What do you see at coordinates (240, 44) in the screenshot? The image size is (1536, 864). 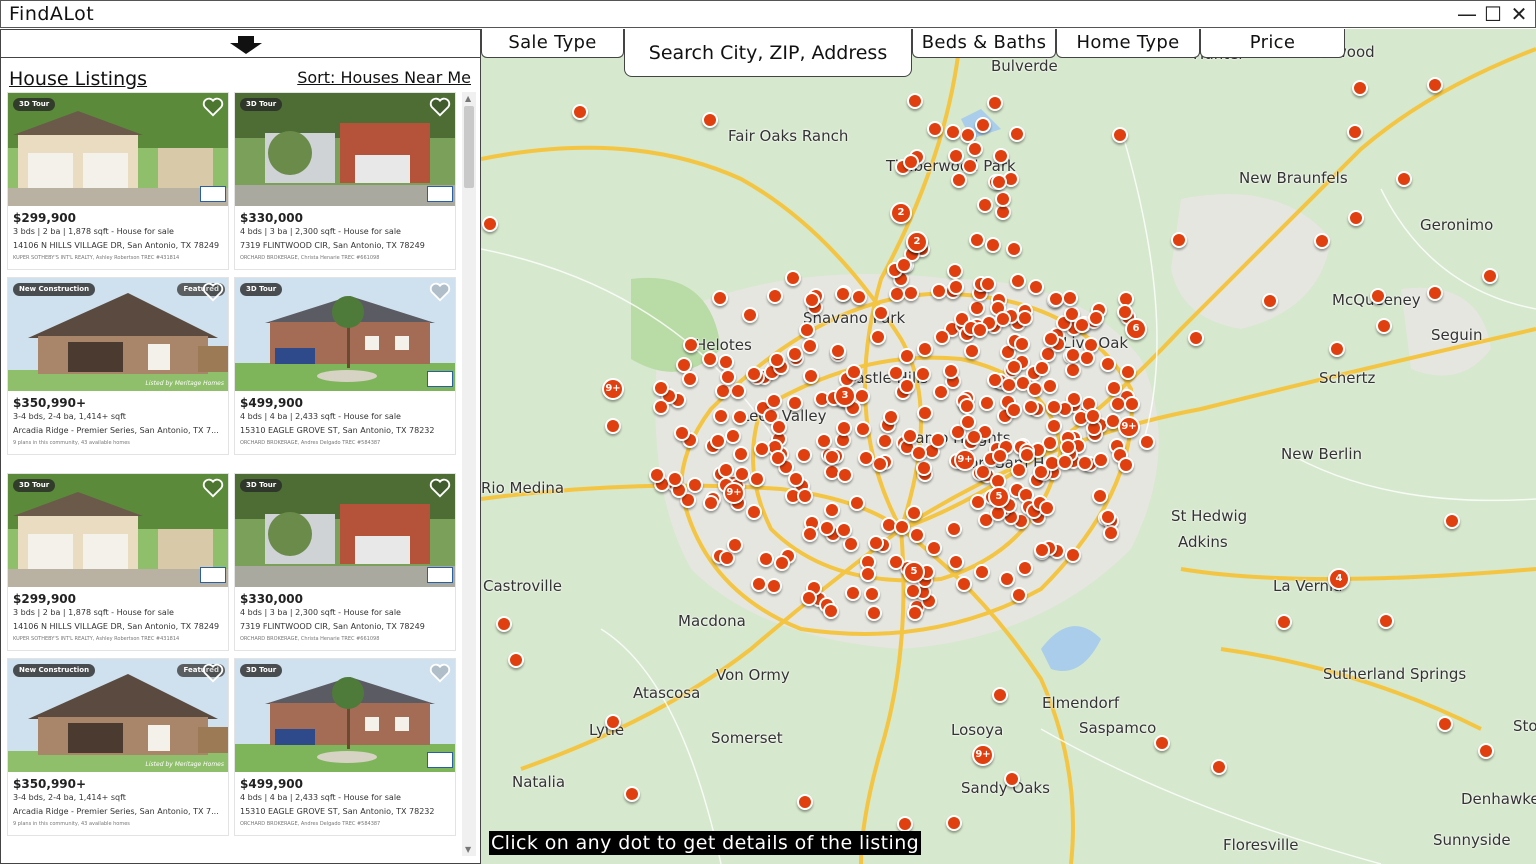 I see `collapse-panel-button` at bounding box center [240, 44].